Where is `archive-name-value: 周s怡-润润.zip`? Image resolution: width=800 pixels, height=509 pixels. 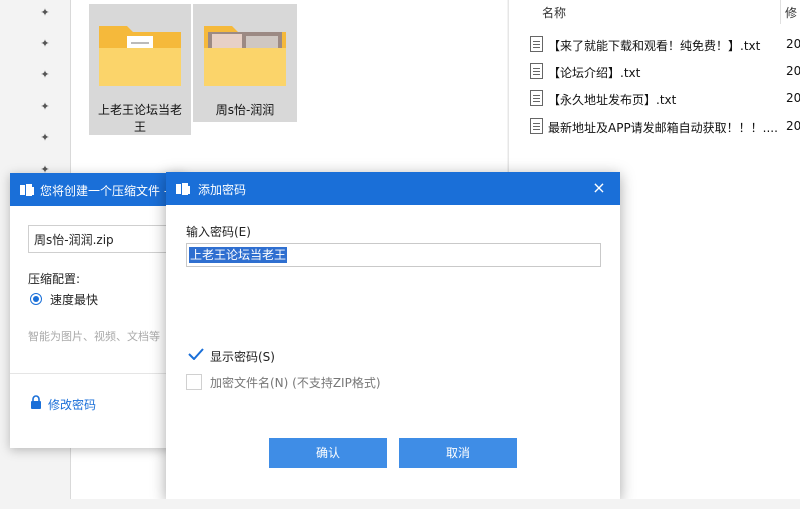
archive-name-value: 周s怡-润润.zip is located at coordinates (74, 240).